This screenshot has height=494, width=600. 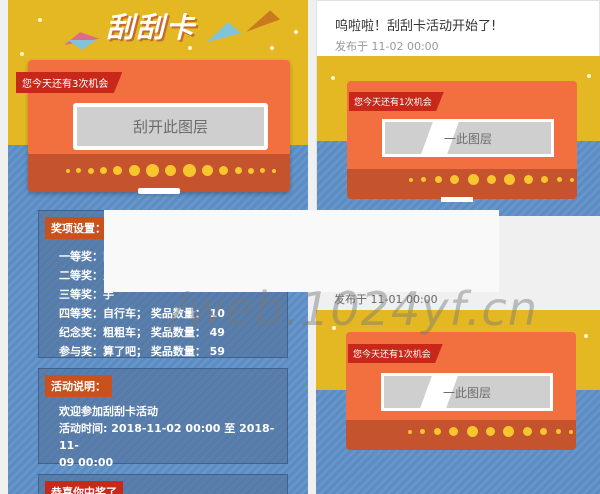 What do you see at coordinates (415, 24) in the screenshot?
I see `post-title: 呜啦啦！刮刮卡活动开始了!` at bounding box center [415, 24].